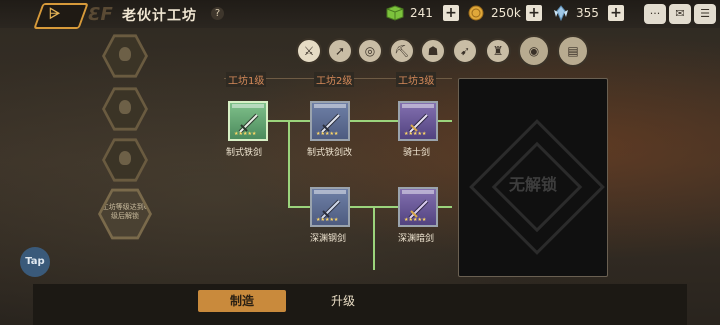 The image size is (720, 325). Describe the element at coordinates (61, 16) in the screenshot. I see `back-button: ⩥` at that location.